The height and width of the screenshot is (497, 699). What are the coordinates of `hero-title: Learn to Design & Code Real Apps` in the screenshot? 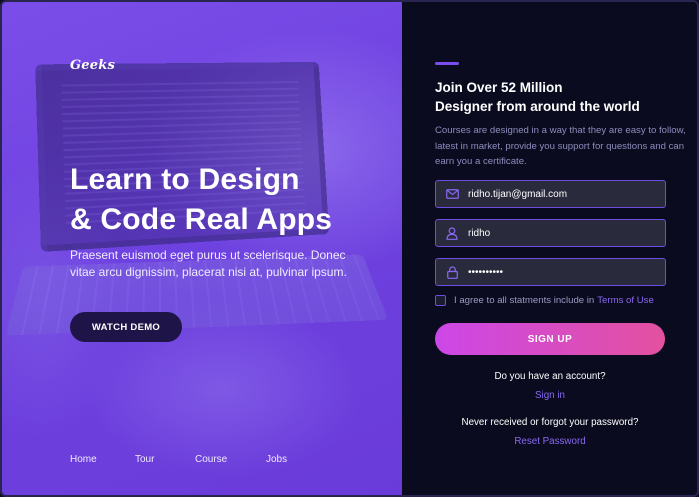 It's located at (230, 200).